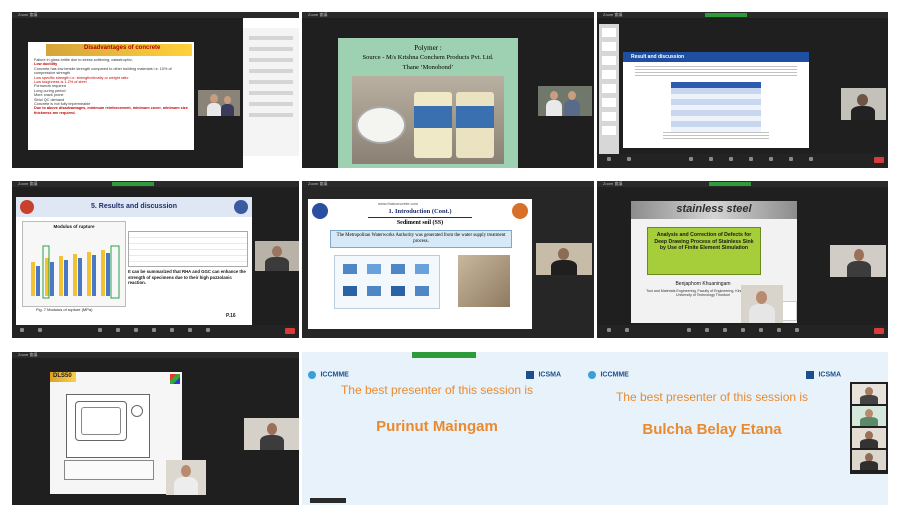 The height and width of the screenshot is (519, 900). Describe the element at coordinates (428, 67) in the screenshot. I see `slide-line-3: Thane ‘Monobond’` at that location.